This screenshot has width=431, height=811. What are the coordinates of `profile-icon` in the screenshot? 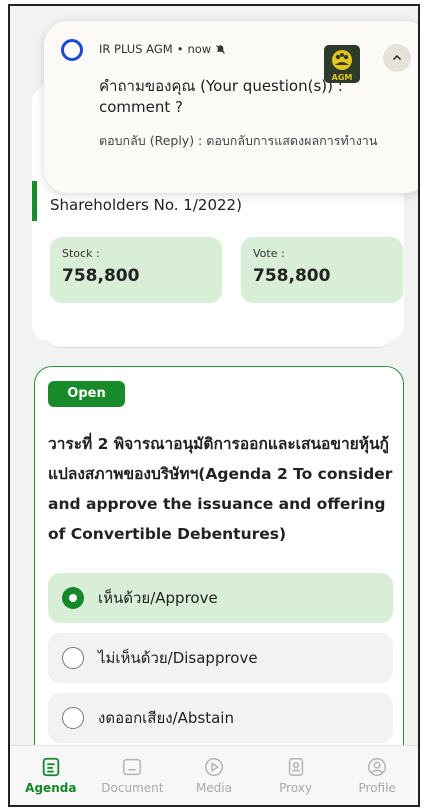 It's located at (377, 767).